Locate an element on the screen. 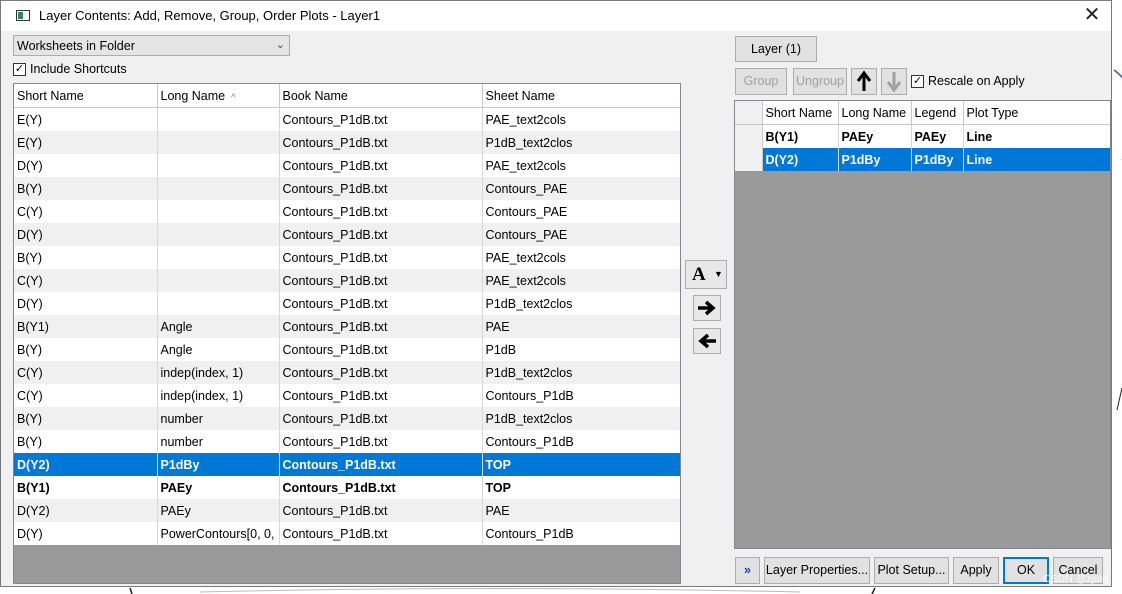 The height and width of the screenshot is (594, 1122). table-row: E(Y) Contours_P1dB.txt P1dB_text2clos is located at coordinates (347, 142).